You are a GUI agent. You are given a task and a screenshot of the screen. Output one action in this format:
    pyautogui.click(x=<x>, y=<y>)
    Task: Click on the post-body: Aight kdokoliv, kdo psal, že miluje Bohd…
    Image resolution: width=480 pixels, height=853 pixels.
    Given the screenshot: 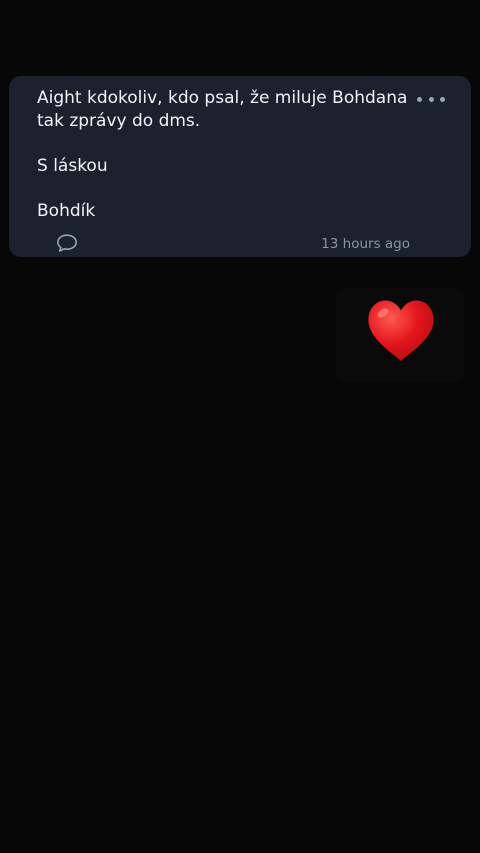 What is the action you would take?
    pyautogui.click(x=222, y=154)
    